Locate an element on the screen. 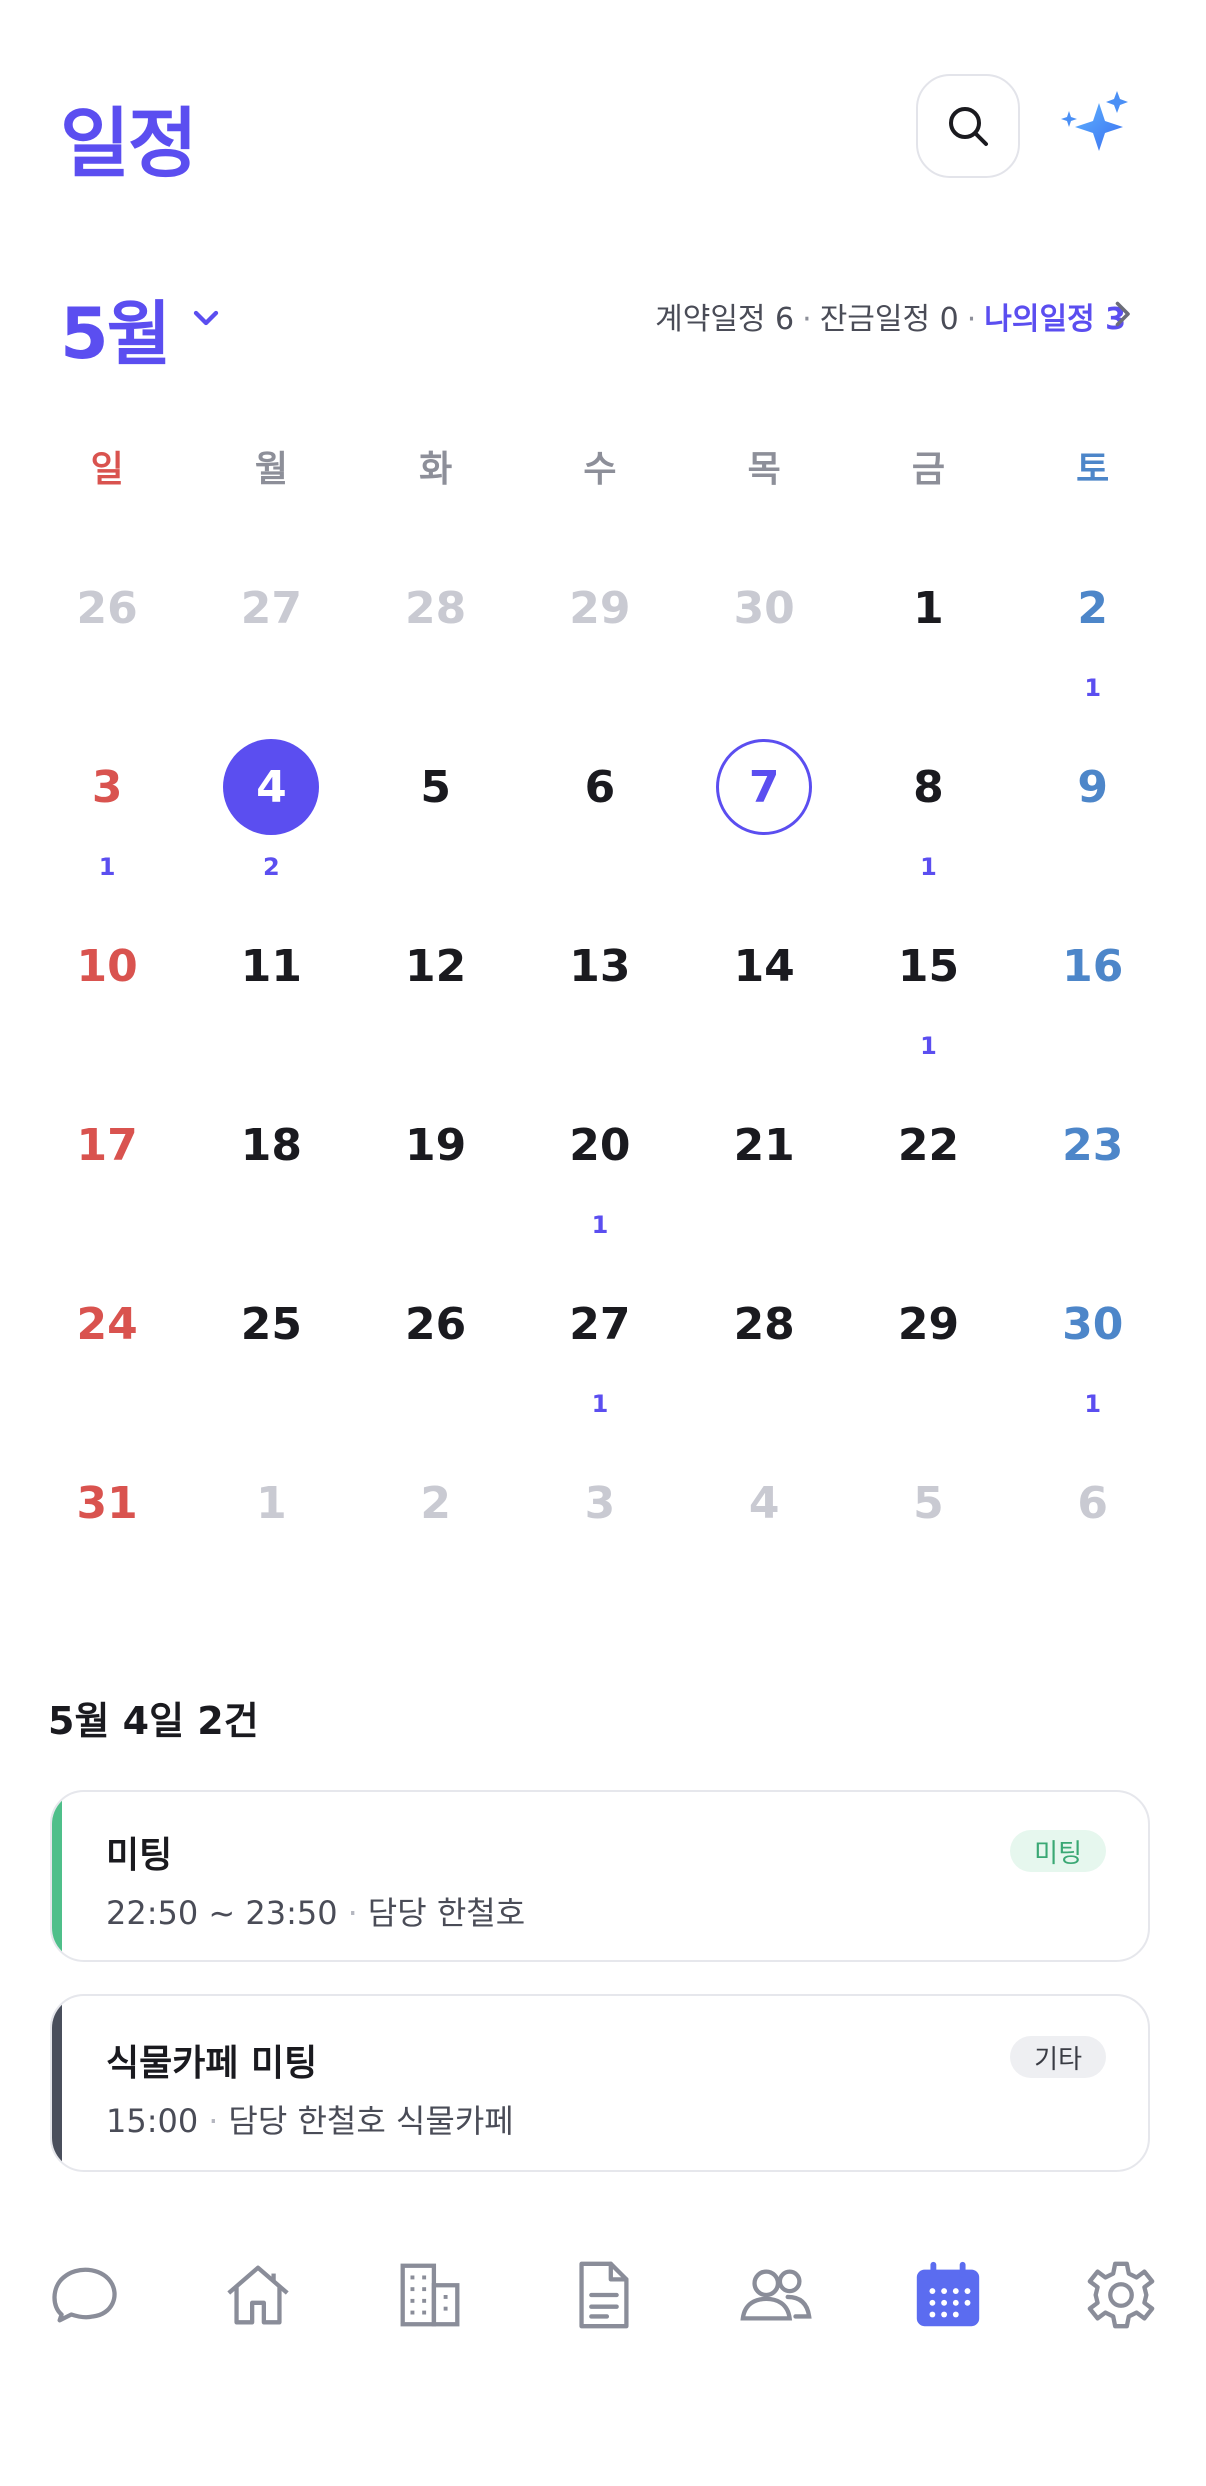 This screenshot has height=2486, width=1206. calendar-week: 24 25 26 27 1 28 29 30 1 is located at coordinates (600, 1365).